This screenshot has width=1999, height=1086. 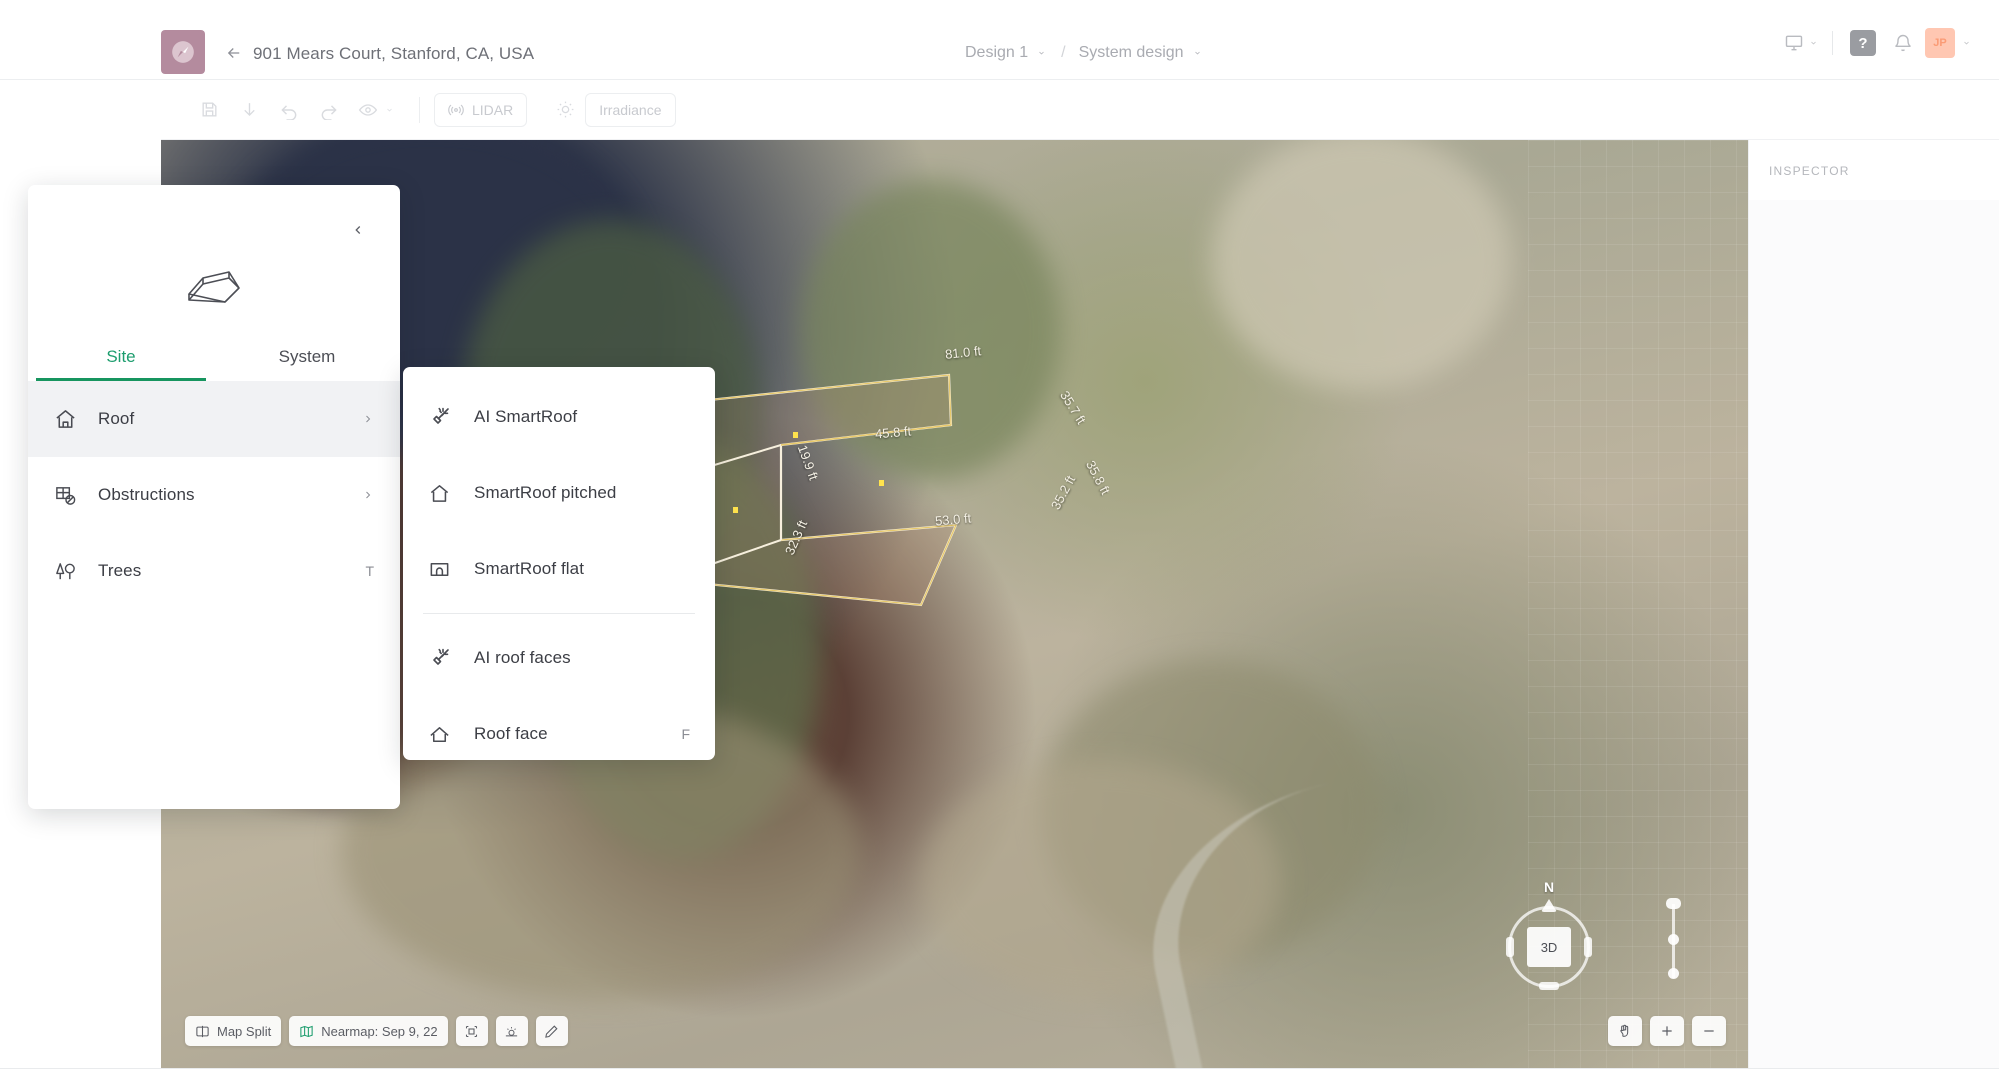 I want to click on monitor-icon, so click(x=1794, y=43).